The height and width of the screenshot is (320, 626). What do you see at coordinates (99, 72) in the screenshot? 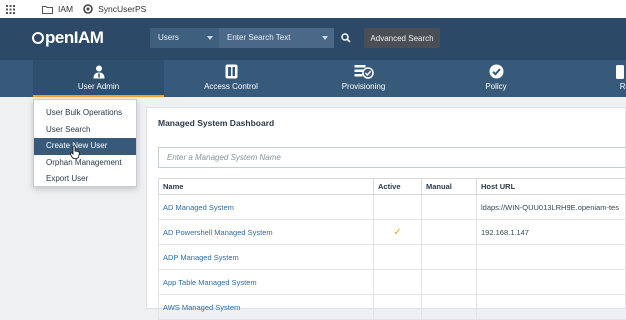
I see `user-icon` at bounding box center [99, 72].